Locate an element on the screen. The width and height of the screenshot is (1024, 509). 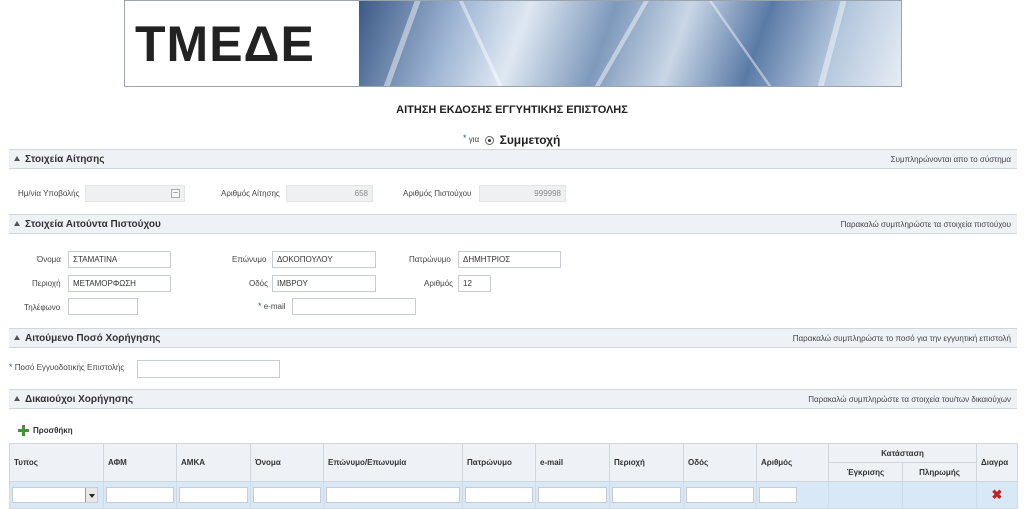
column-header-delete: Διαγρα is located at coordinates (997, 462).